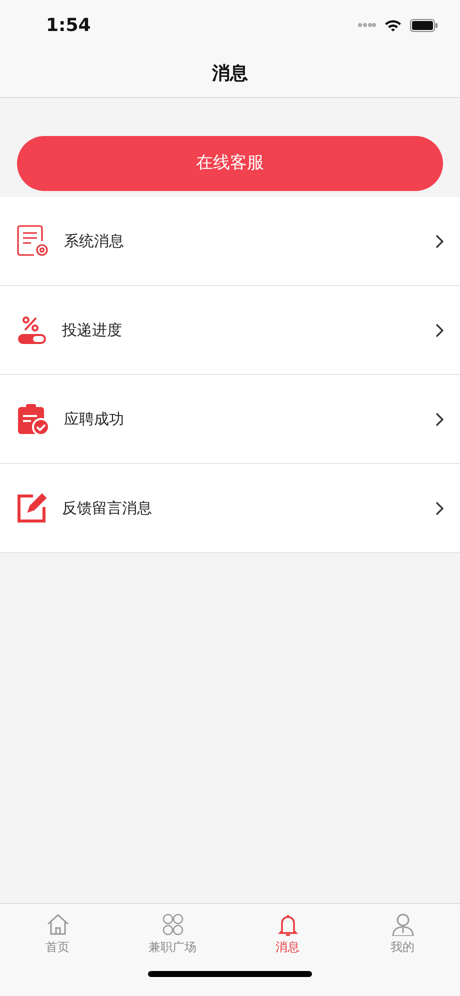 This screenshot has height=996, width=460. I want to click on tab-bar-item: 我的, so click(402, 930).